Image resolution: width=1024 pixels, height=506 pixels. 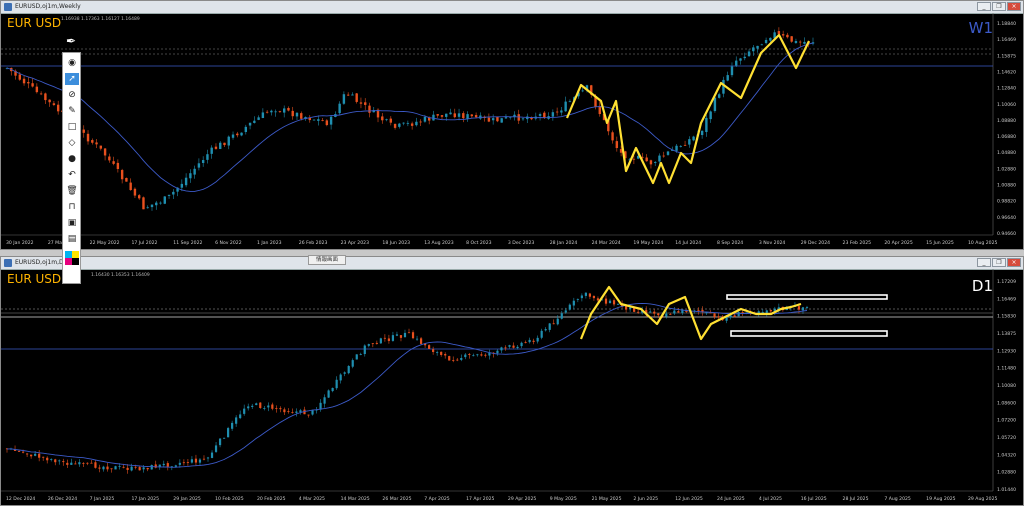 What do you see at coordinates (940, 243) in the screenshot?
I see `date-tick-label: 15 Jun 2025` at bounding box center [940, 243].